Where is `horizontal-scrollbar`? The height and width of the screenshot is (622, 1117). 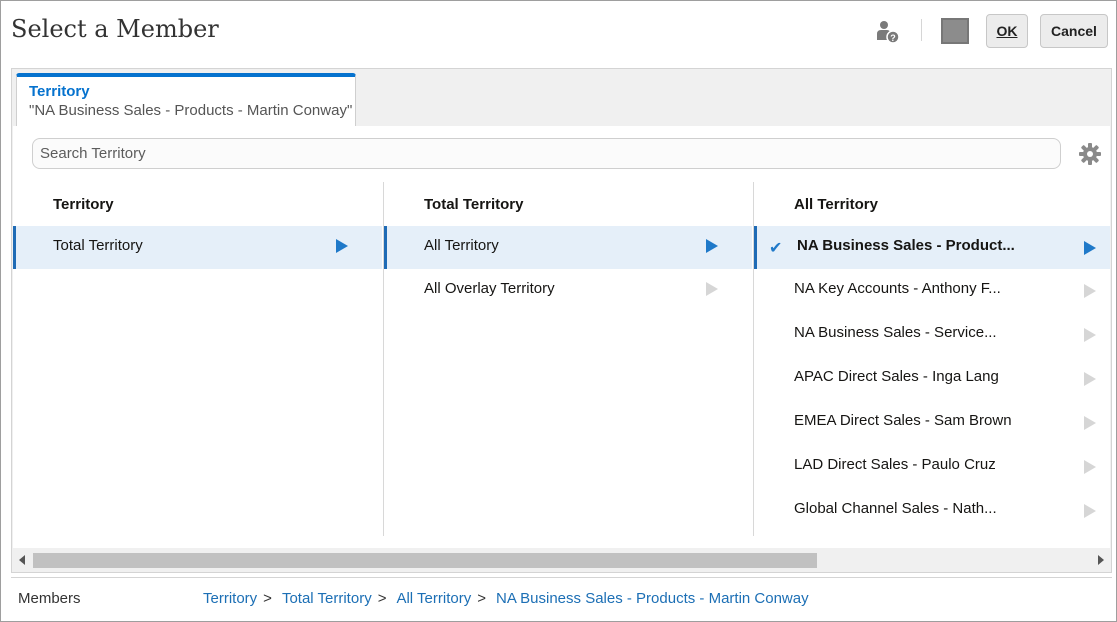
horizontal-scrollbar is located at coordinates (561, 560).